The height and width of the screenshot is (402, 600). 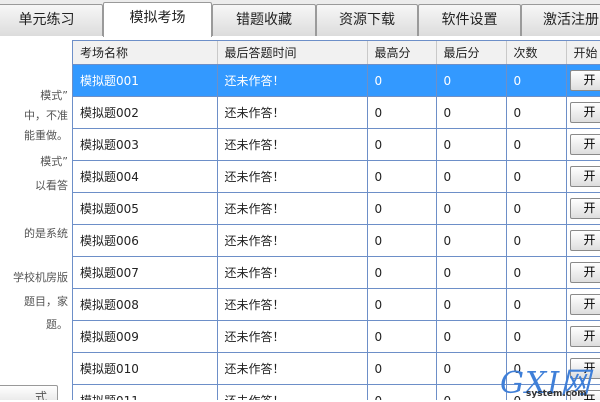 What do you see at coordinates (46, 136) in the screenshot?
I see `hint-line: 能重做。` at bounding box center [46, 136].